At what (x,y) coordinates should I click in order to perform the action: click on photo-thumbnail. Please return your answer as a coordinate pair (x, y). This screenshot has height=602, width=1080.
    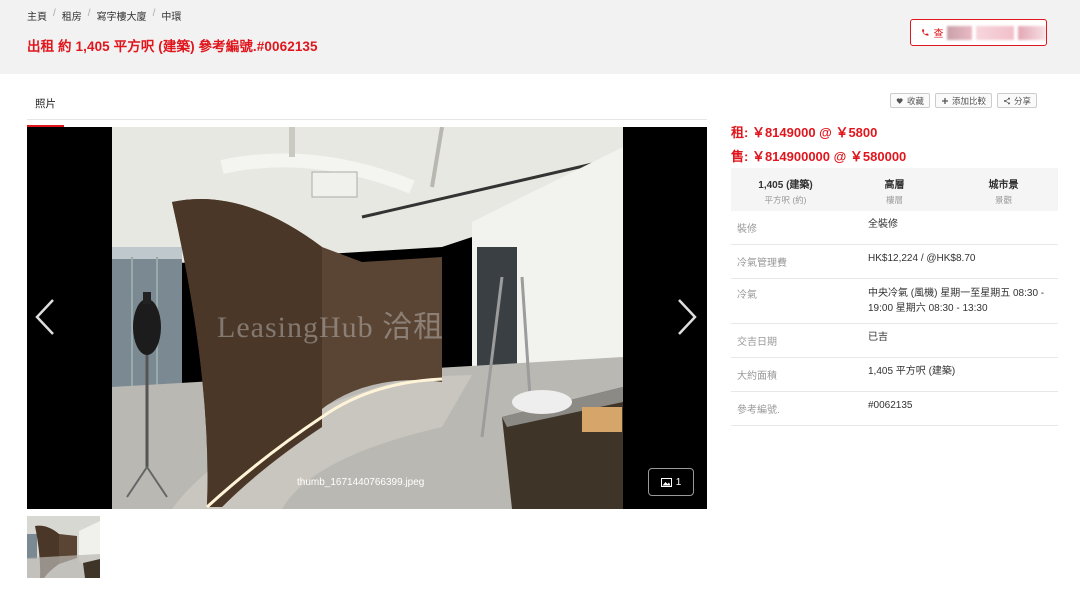
    Looking at the image, I should click on (63, 547).